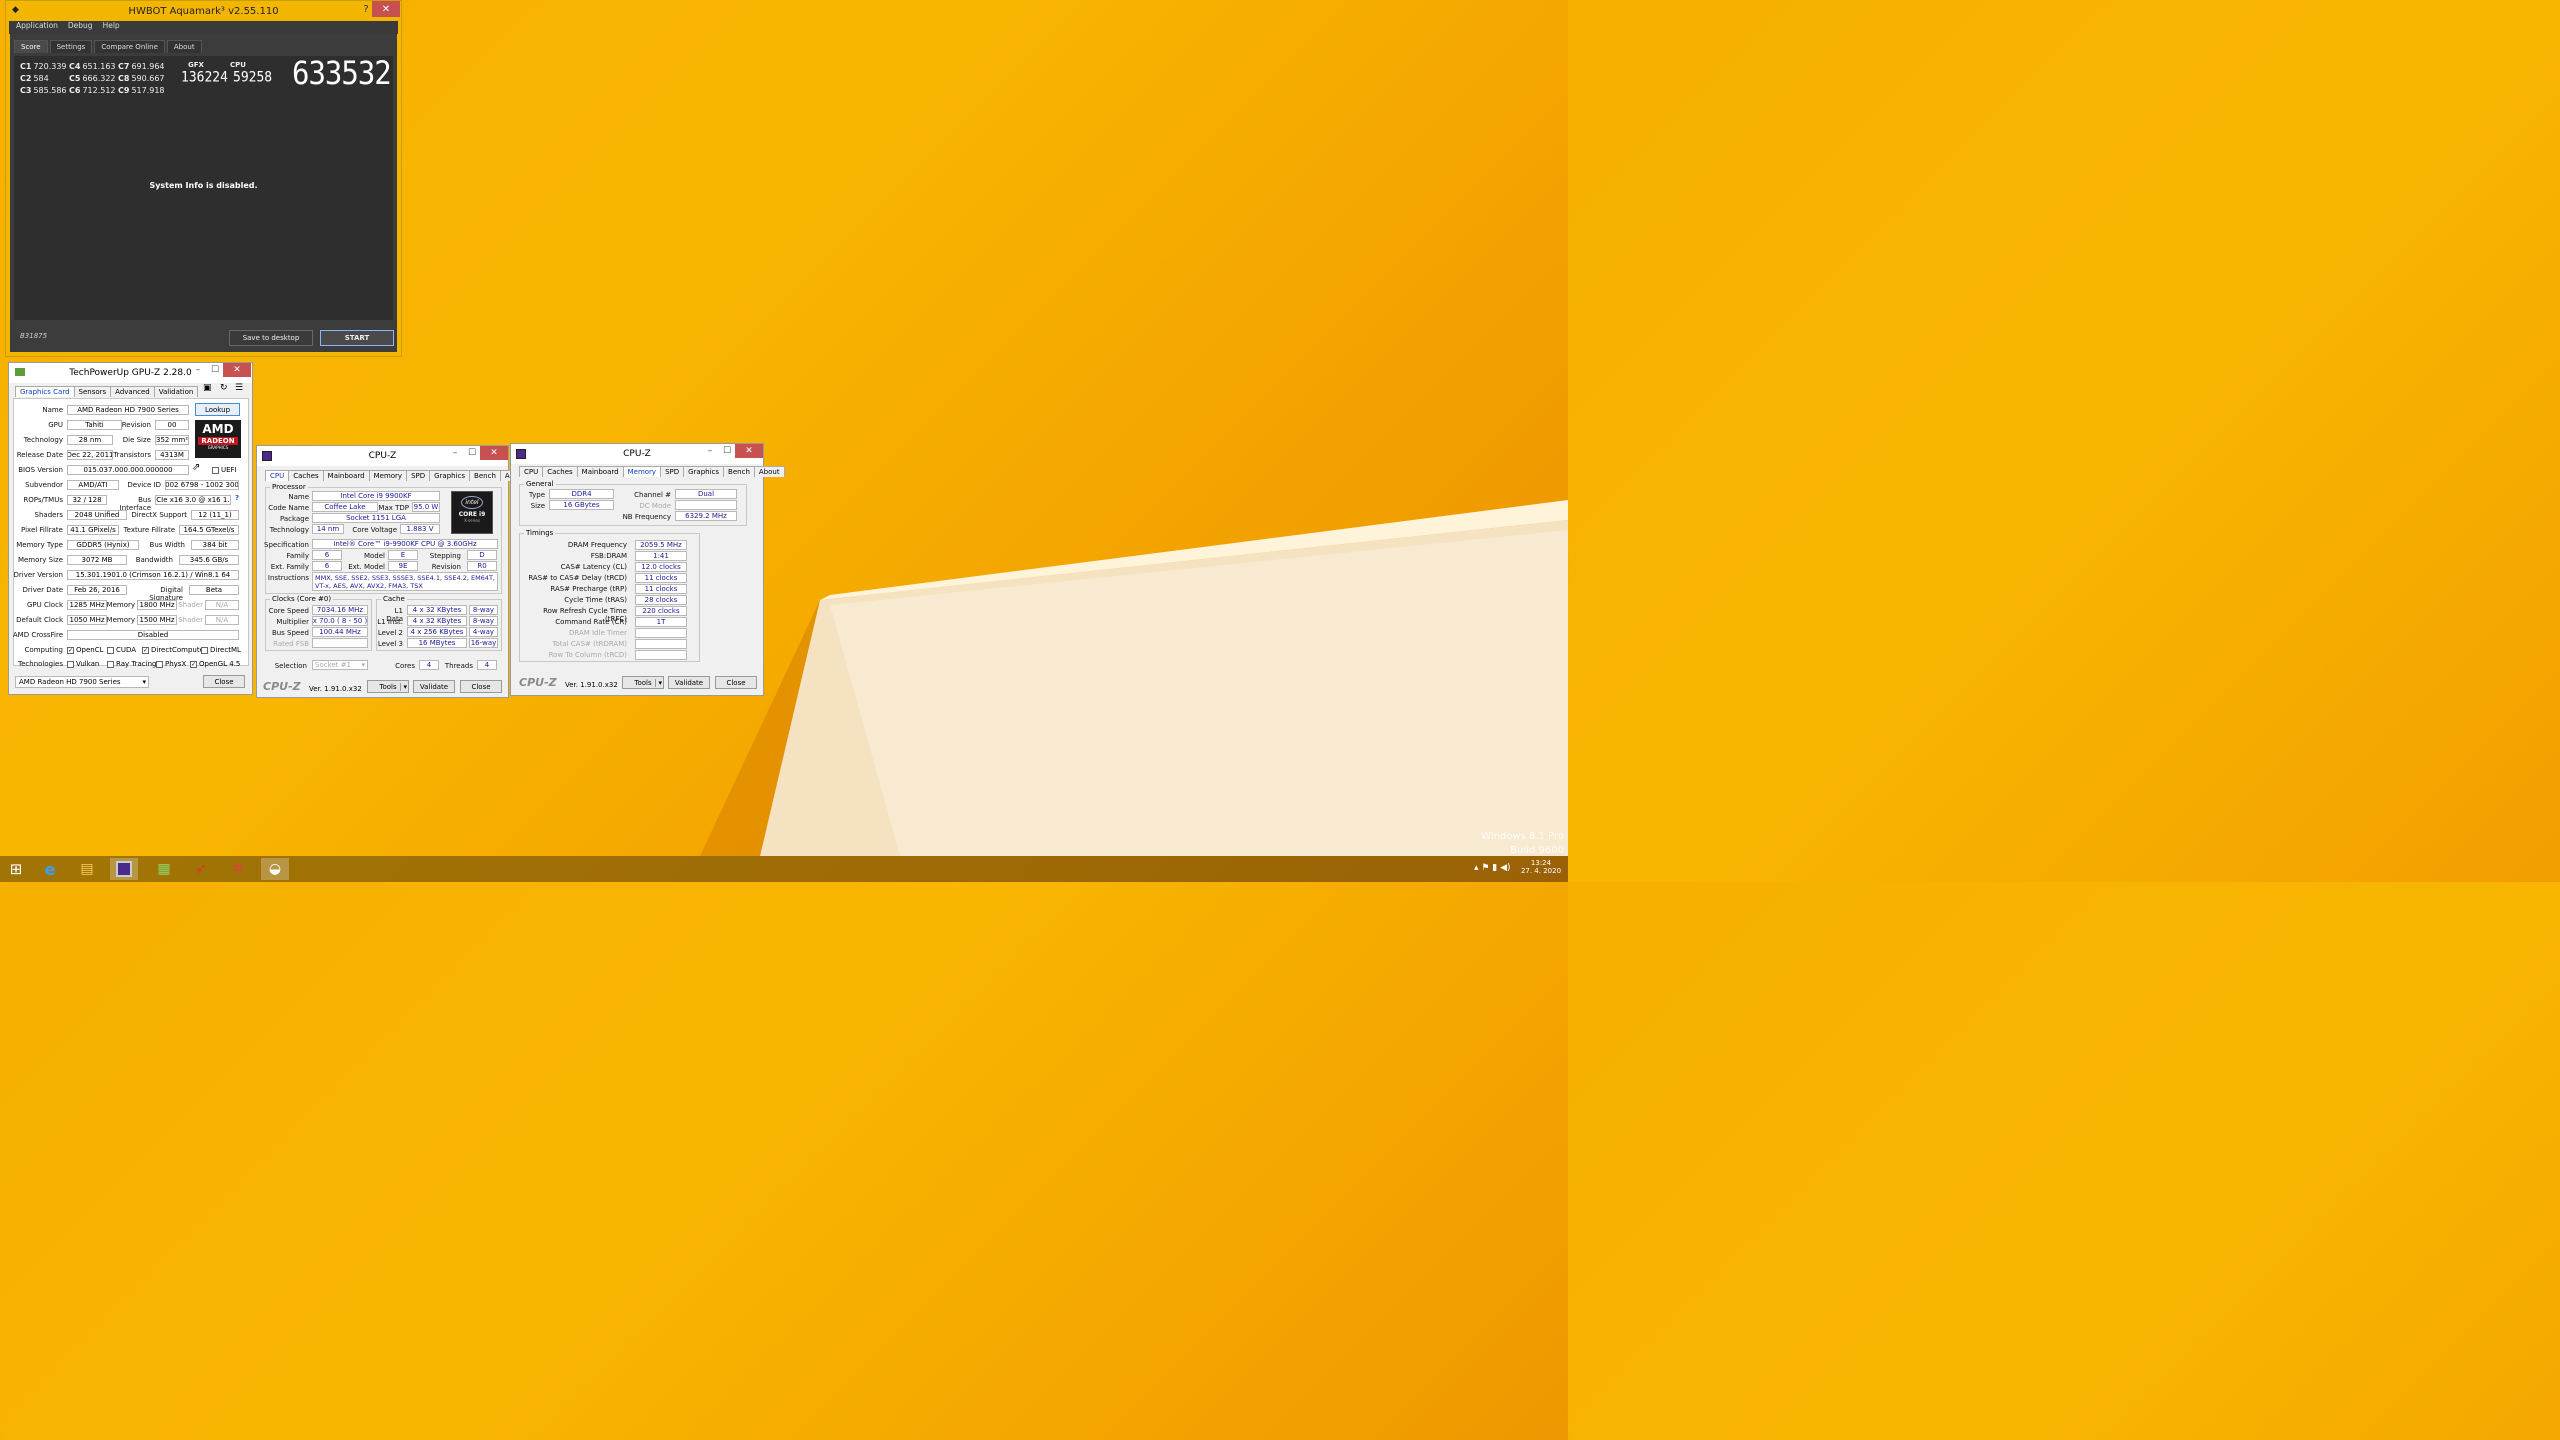 Image resolution: width=2560 pixels, height=1440 pixels. I want to click on rated-fsb-label: Rated FSB, so click(291, 644).